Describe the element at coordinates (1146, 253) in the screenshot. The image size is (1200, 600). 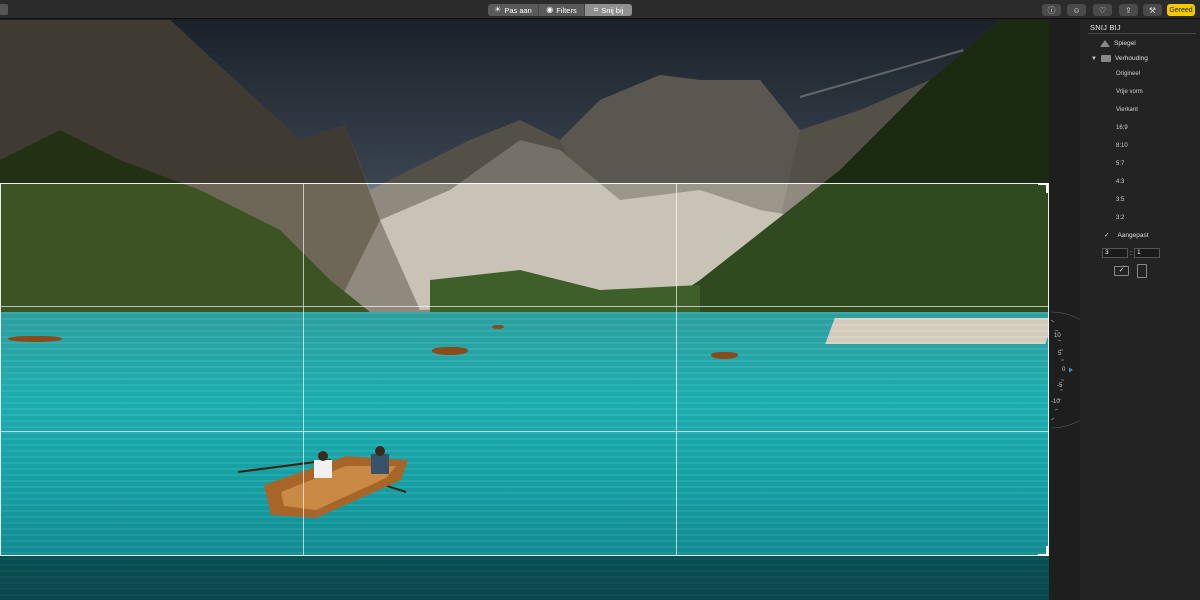
I see `custom-height-field: 1` at that location.